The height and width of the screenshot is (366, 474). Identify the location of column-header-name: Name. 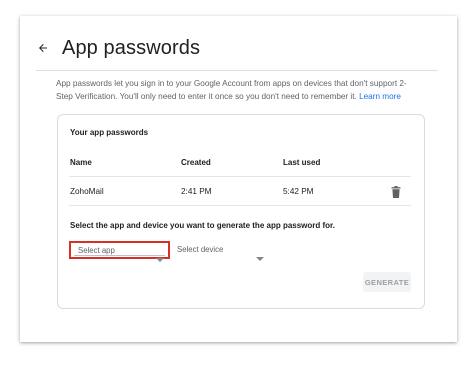
(81, 162).